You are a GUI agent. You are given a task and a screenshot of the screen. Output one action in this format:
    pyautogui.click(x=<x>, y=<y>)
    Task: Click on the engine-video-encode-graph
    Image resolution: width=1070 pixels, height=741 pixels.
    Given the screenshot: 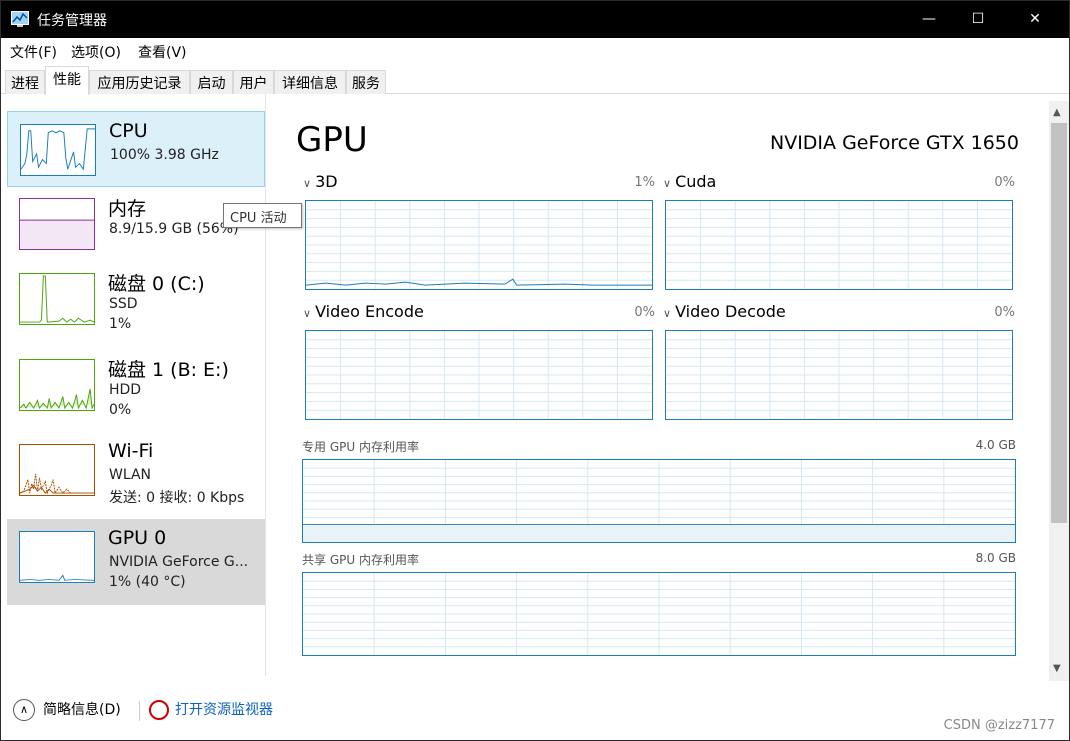 What is the action you would take?
    pyautogui.click(x=479, y=375)
    